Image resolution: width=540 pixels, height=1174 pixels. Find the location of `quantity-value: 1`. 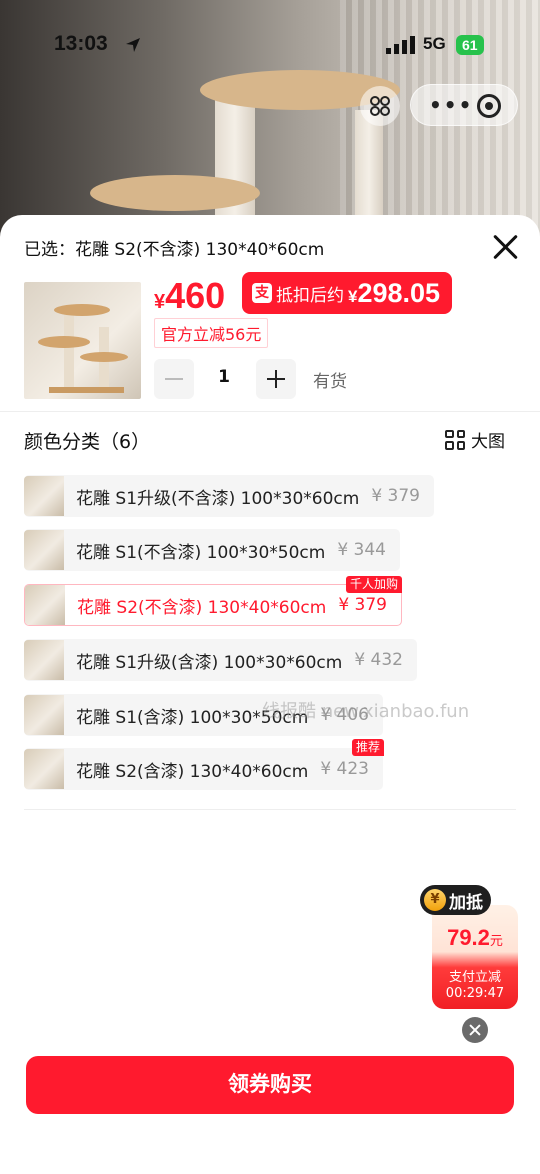

quantity-value: 1 is located at coordinates (224, 377).